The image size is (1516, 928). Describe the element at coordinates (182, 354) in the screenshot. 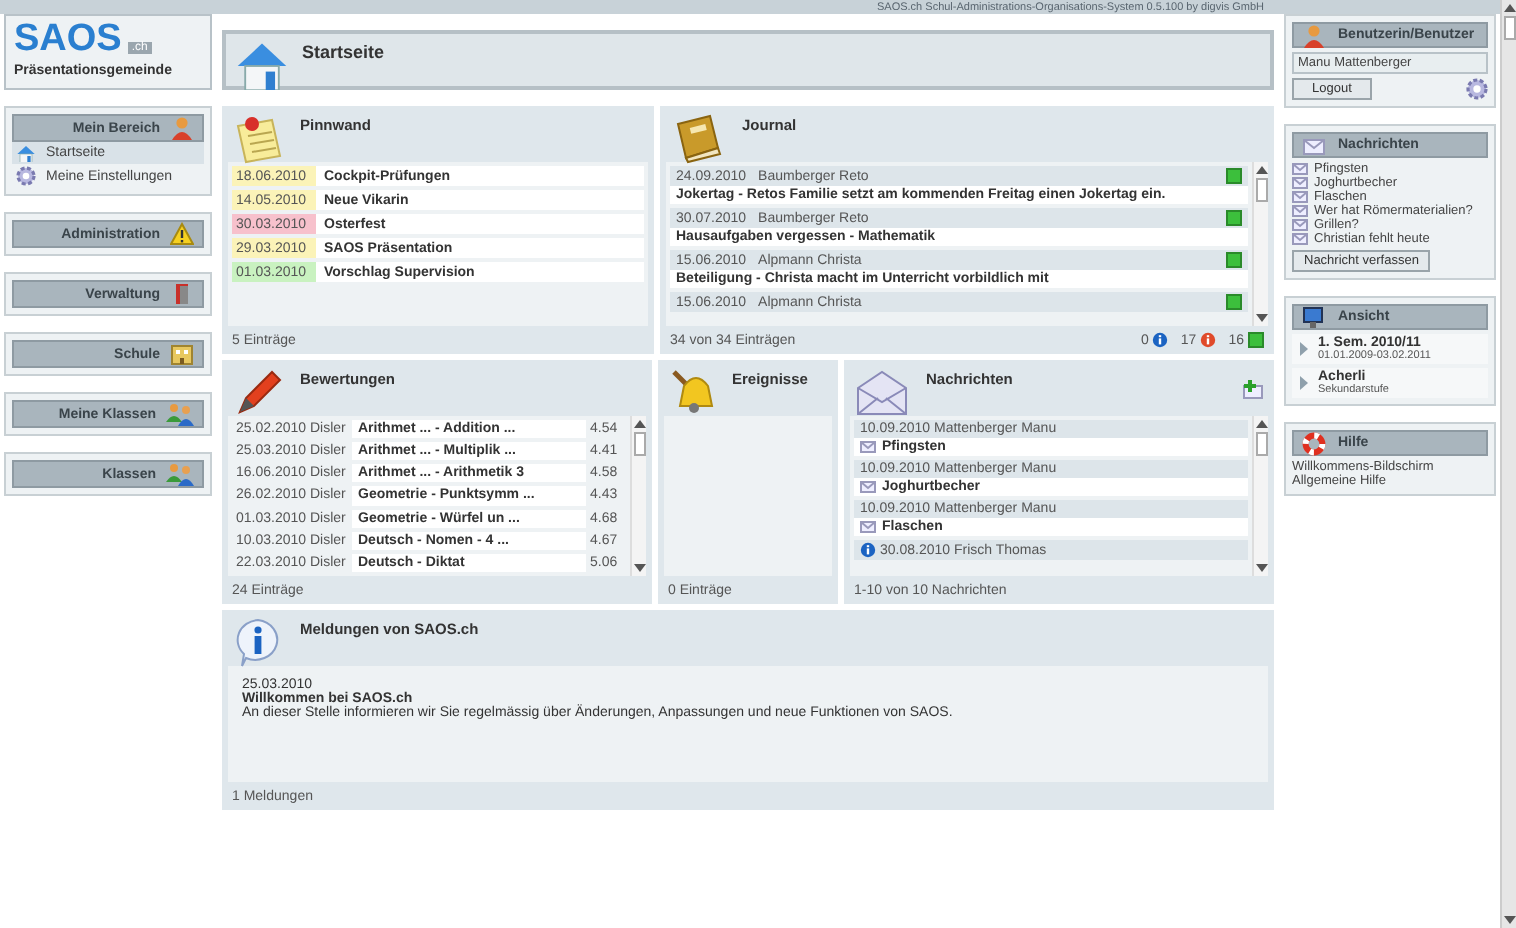

I see `building-icon` at that location.